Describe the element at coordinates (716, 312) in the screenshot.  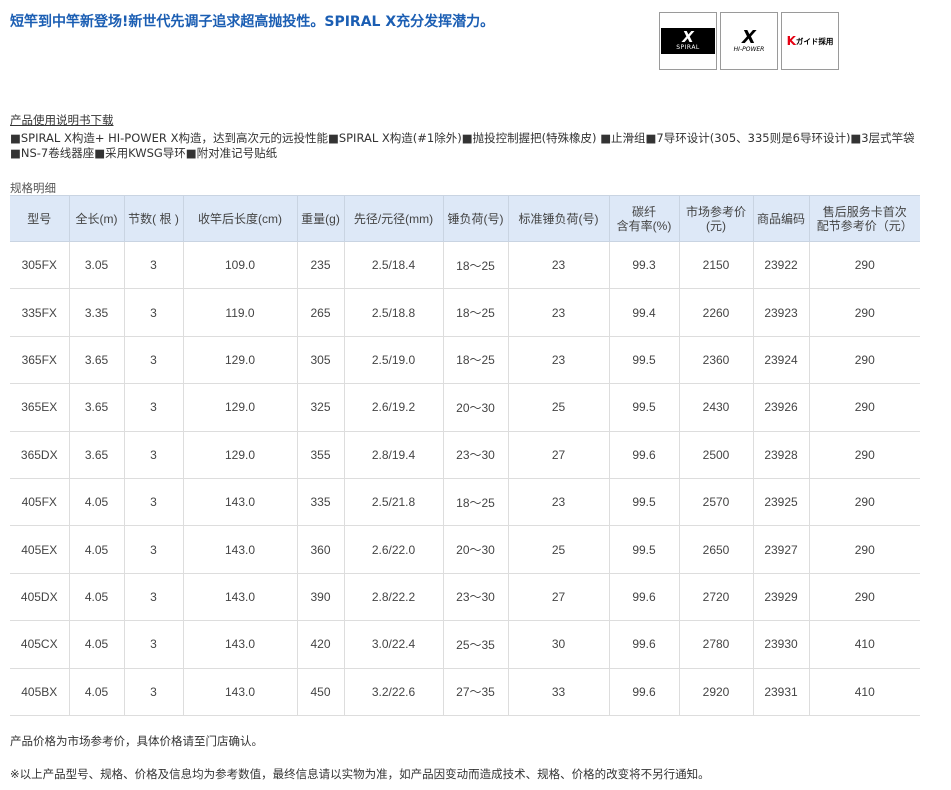
I see `table-cell: 2260` at that location.